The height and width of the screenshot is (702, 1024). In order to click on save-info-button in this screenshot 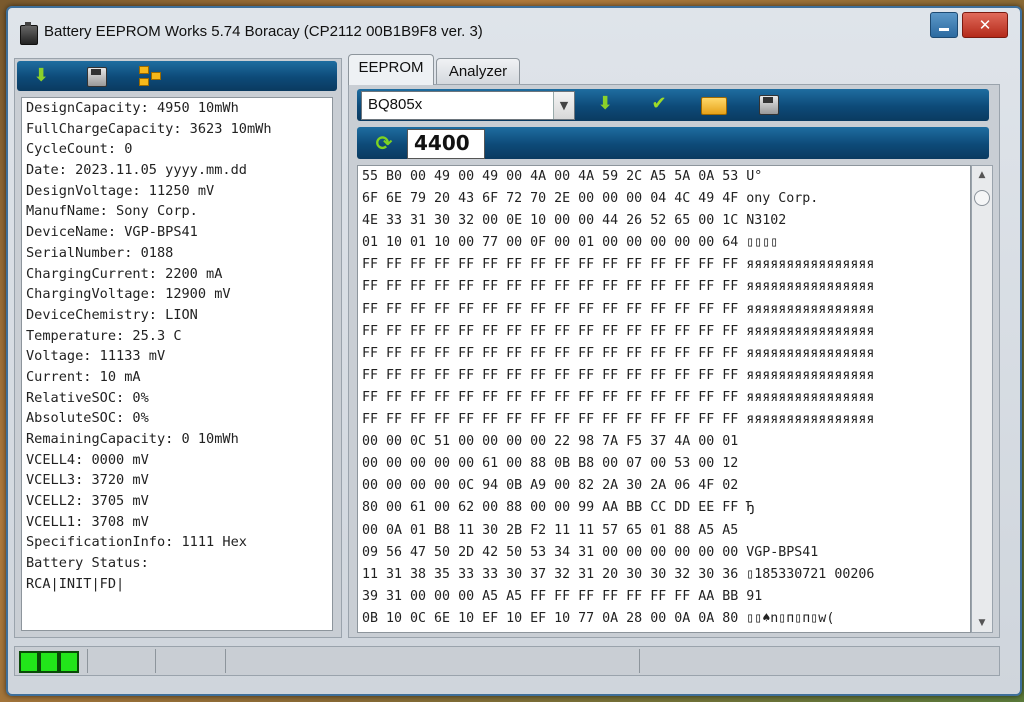, I will do `click(97, 77)`.